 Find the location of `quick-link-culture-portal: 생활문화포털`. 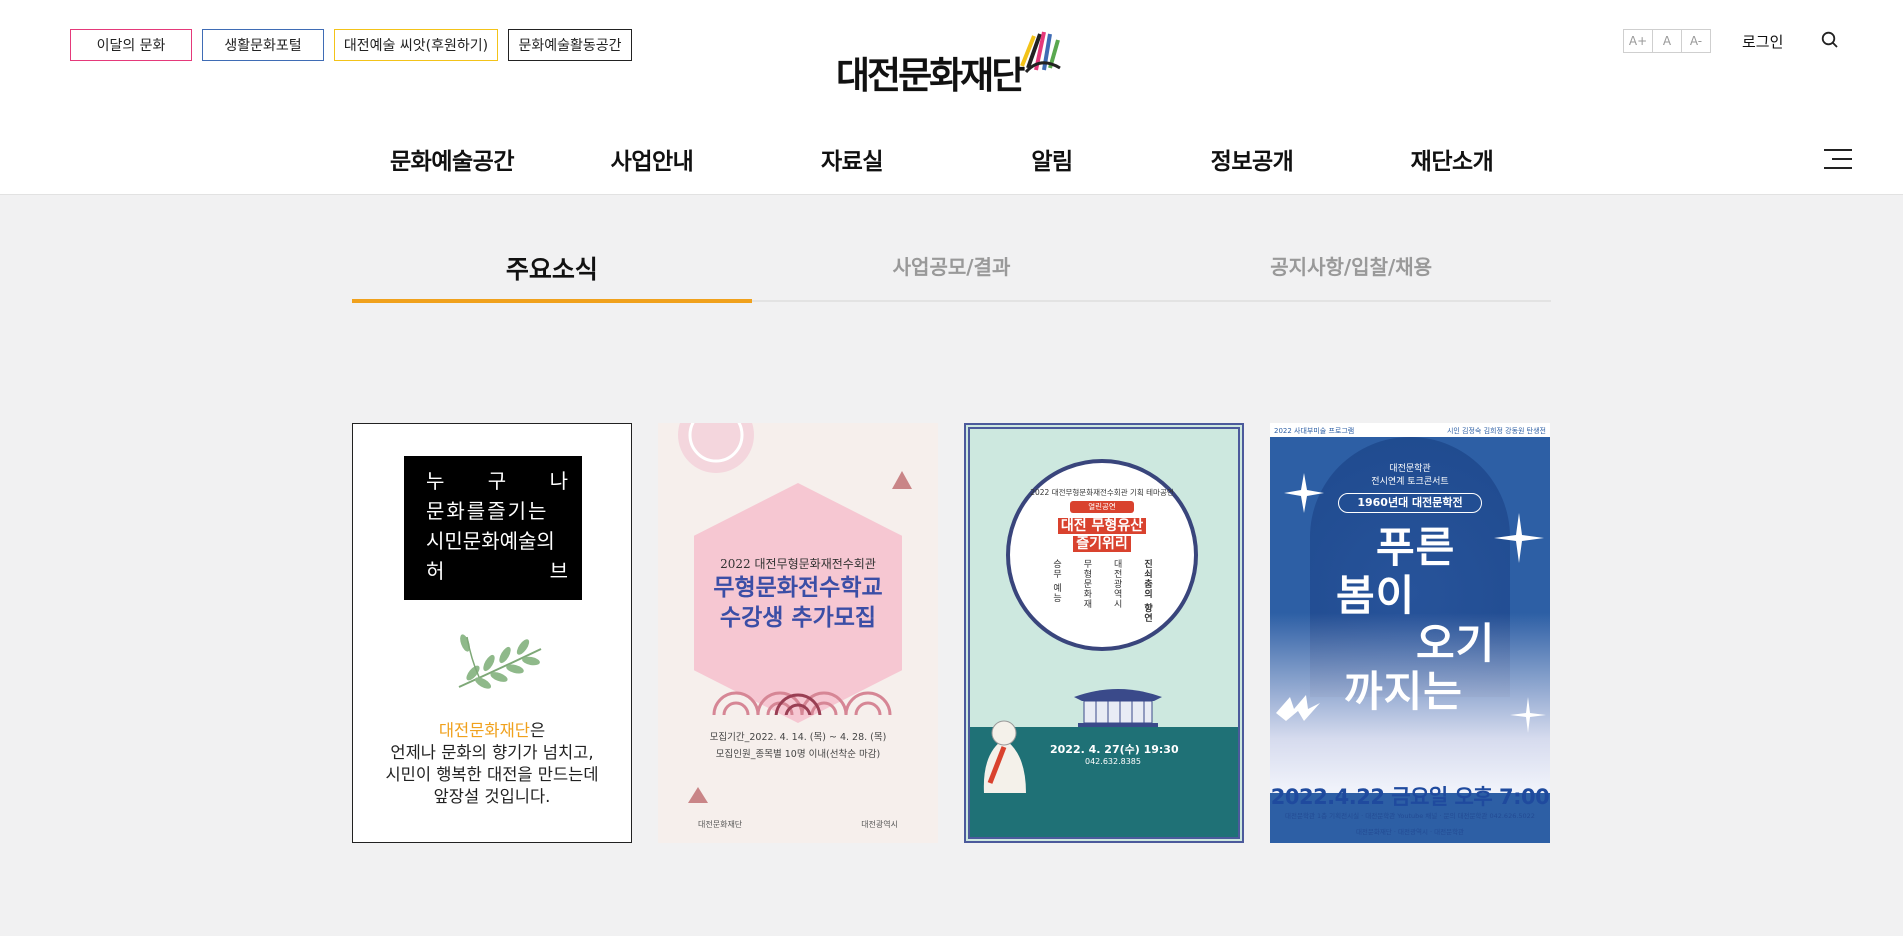

quick-link-culture-portal: 생활문화포털 is located at coordinates (263, 45).